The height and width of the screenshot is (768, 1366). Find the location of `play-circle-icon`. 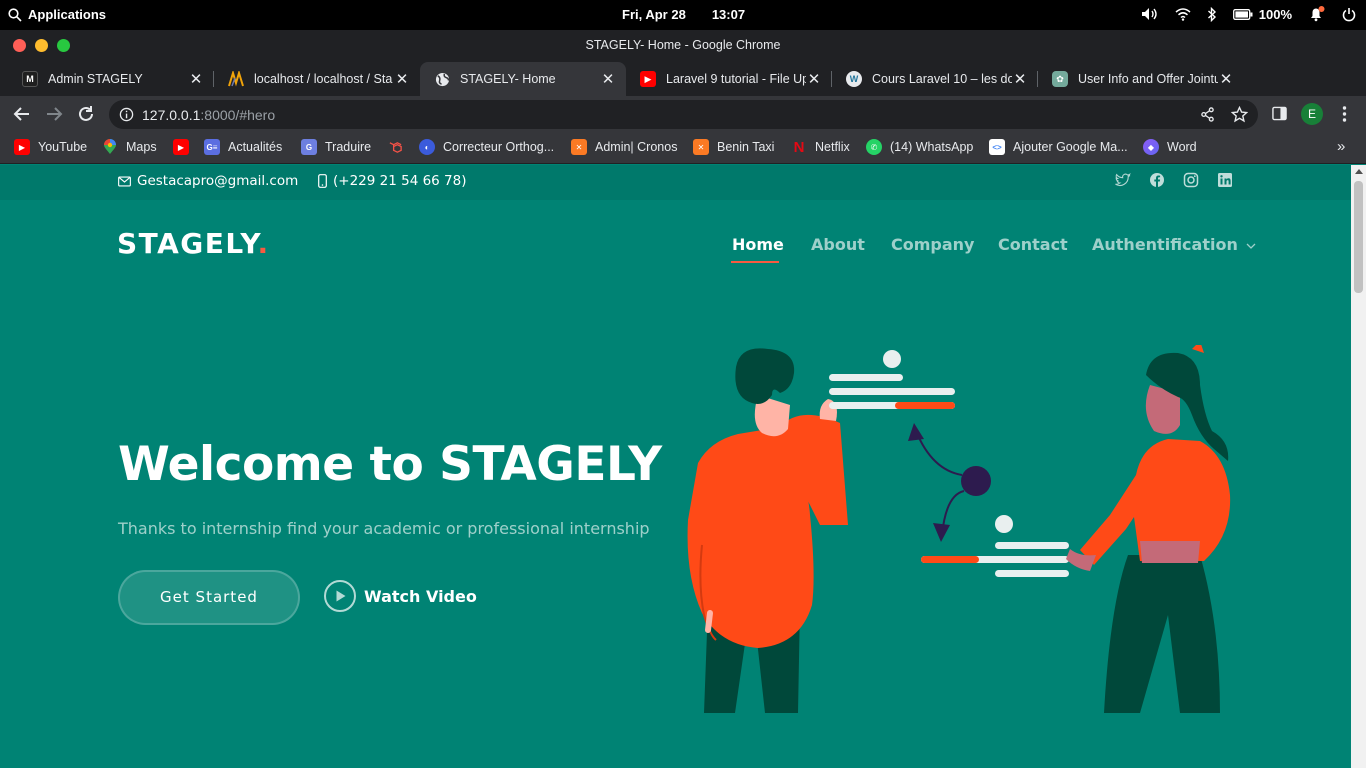

play-circle-icon is located at coordinates (340, 596).